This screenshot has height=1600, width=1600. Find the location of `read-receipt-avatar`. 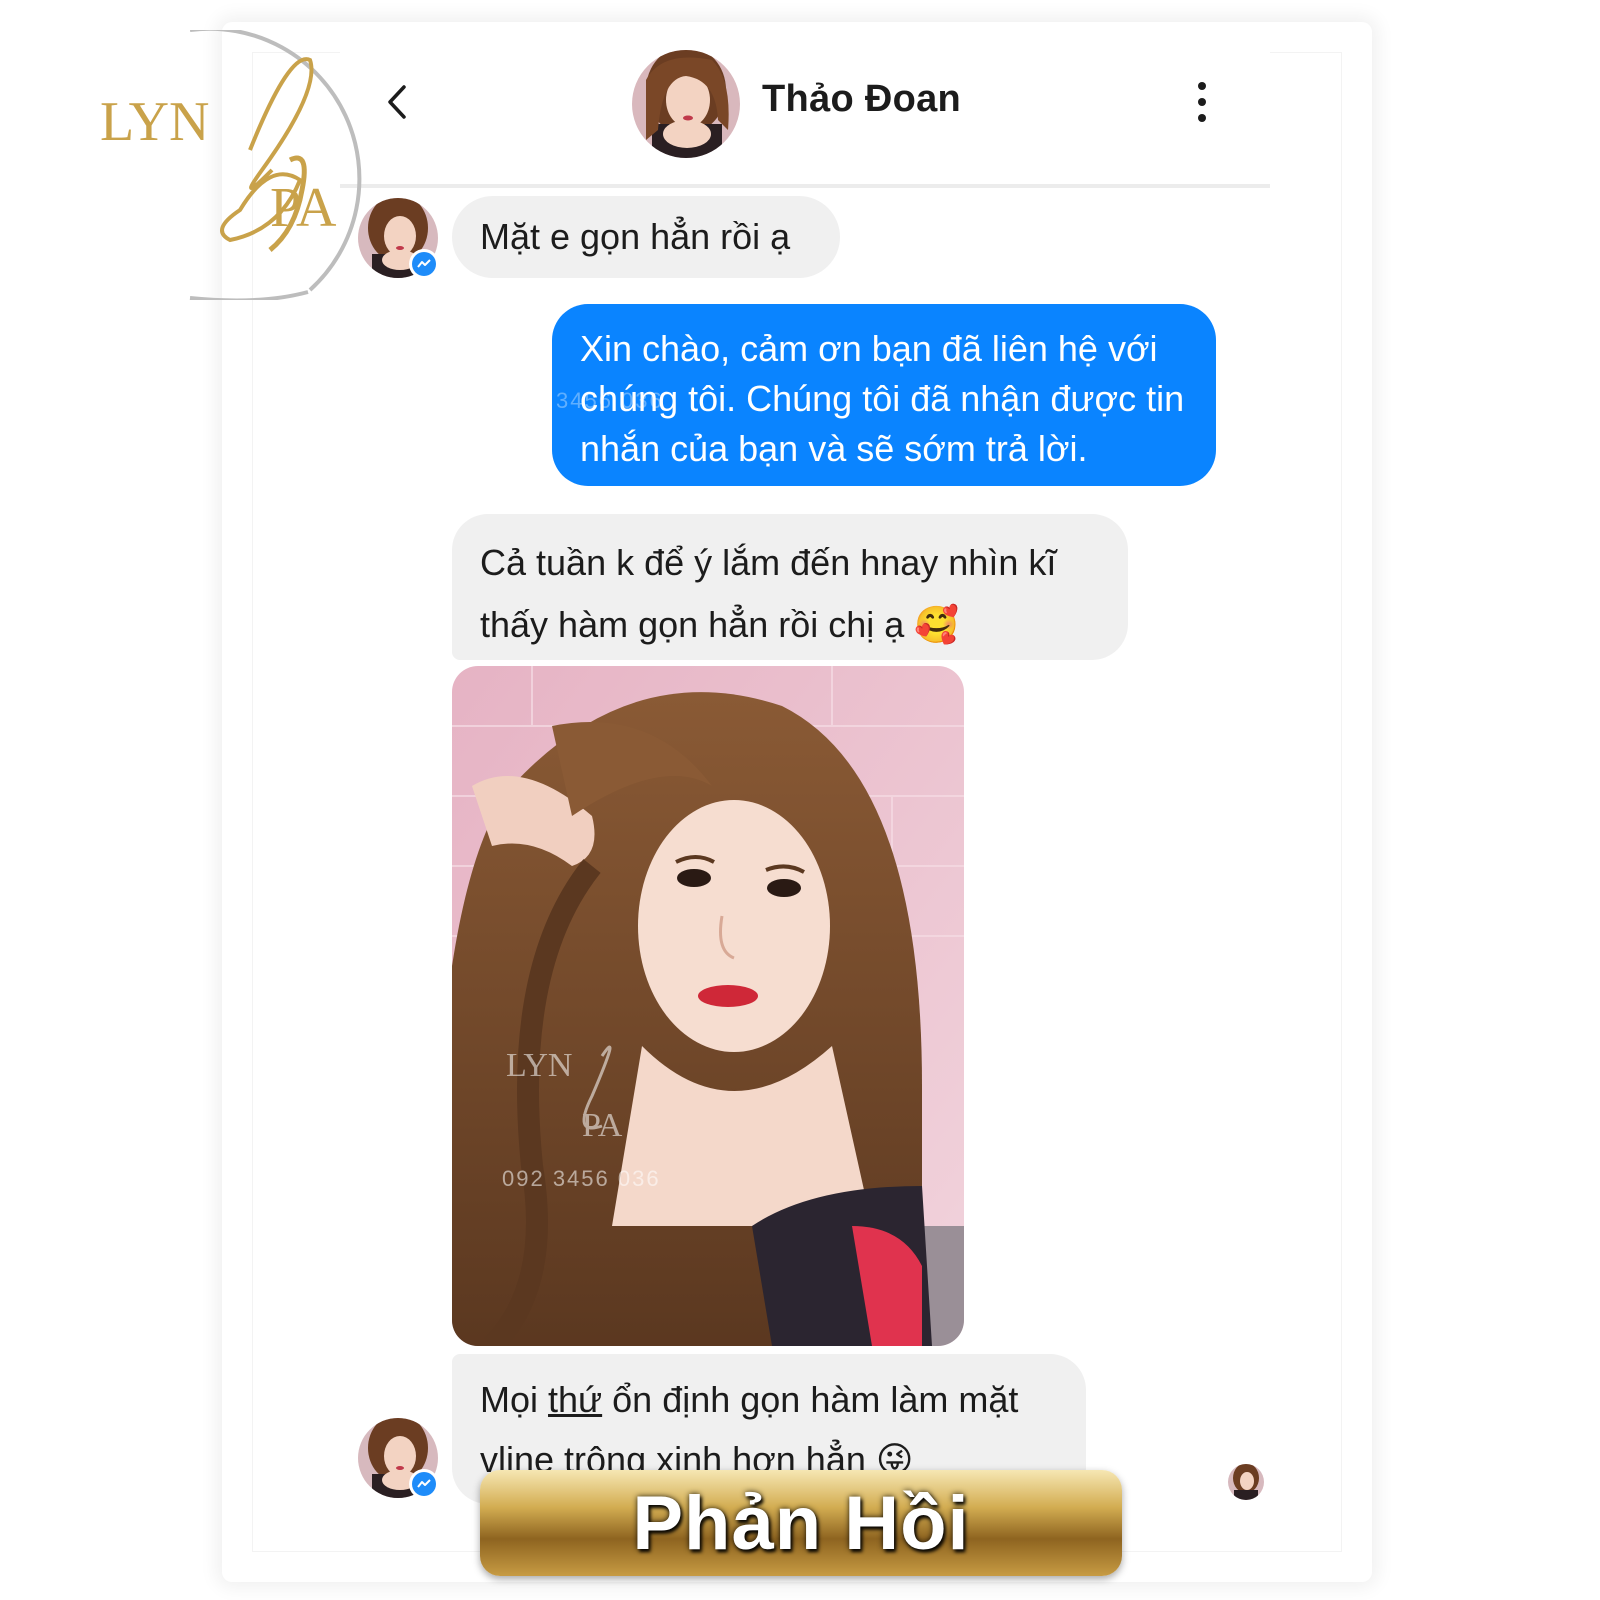

read-receipt-avatar is located at coordinates (1246, 1482).